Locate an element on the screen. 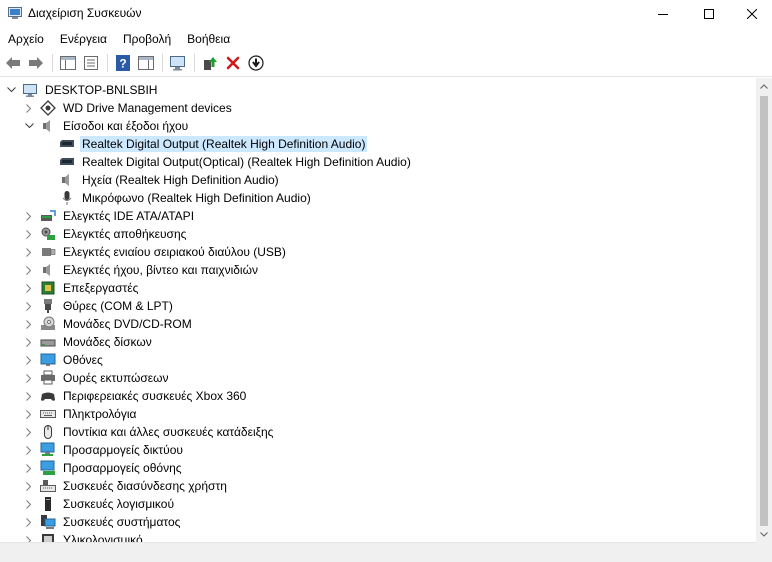 This screenshot has height=562, width=772. tree-category: Πληκτρολόγια is located at coordinates (81, 414).